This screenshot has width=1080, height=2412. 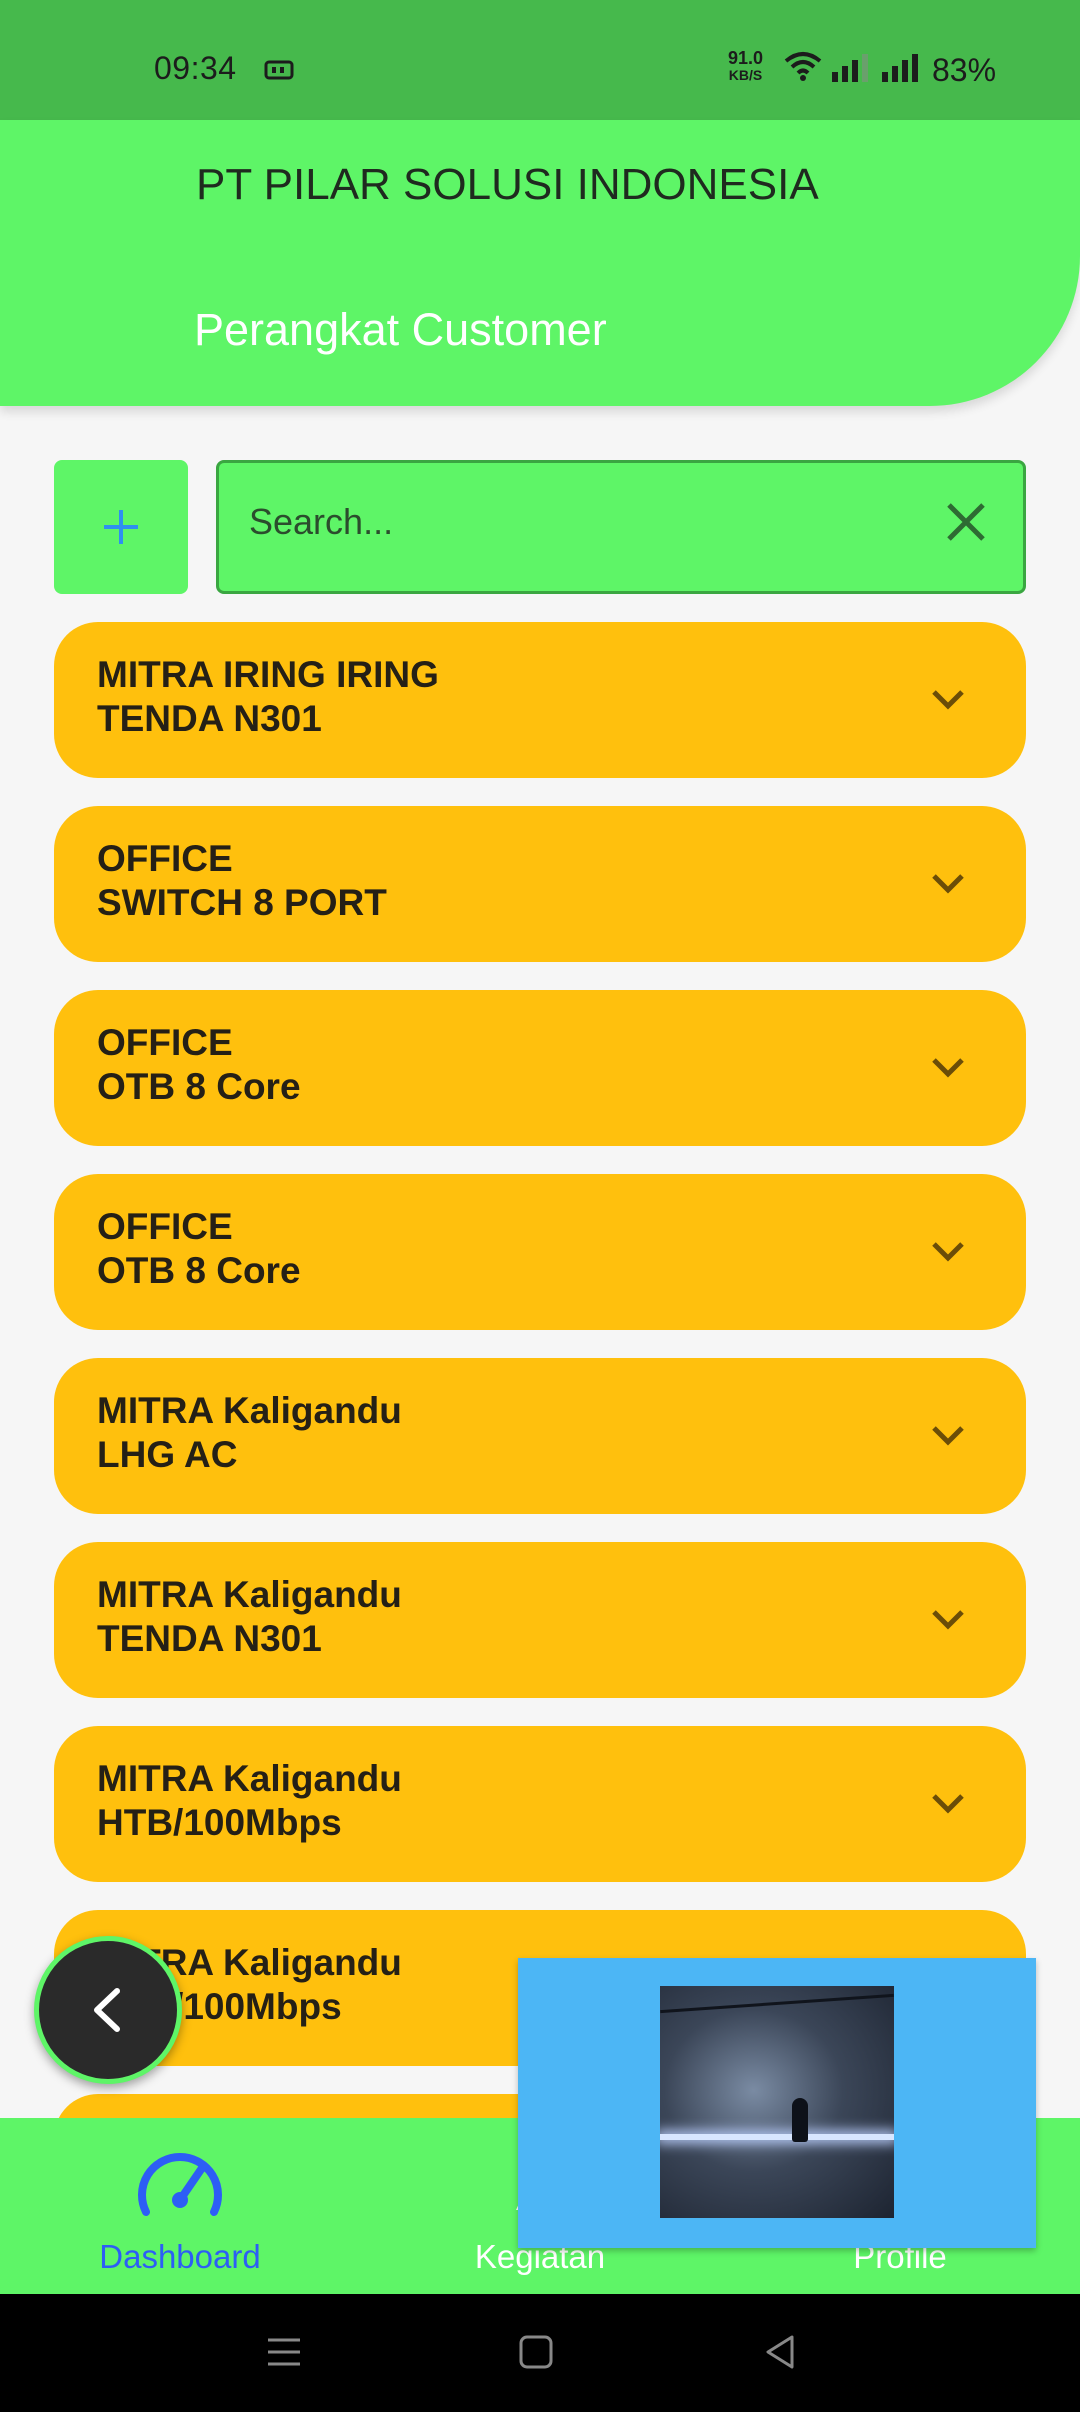 I want to click on video-thumbnail, so click(x=777, y=2102).